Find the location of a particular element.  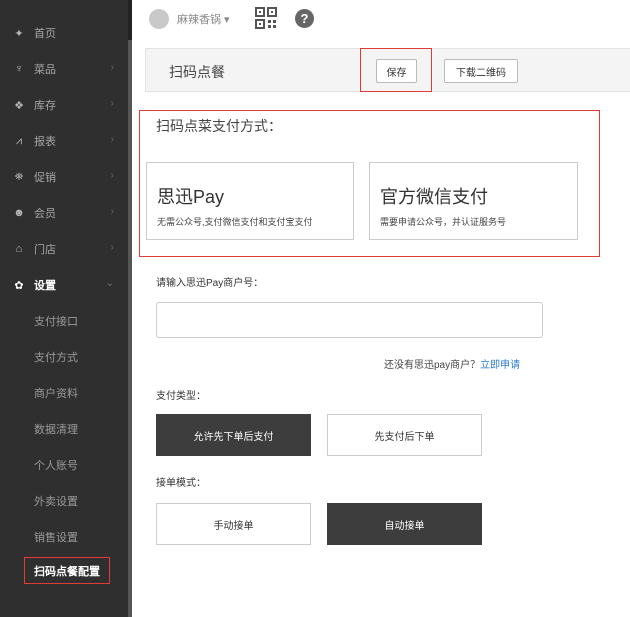

pay-option-desc: 无需公众号,支付微信支付和支付宝支付 is located at coordinates (235, 222).